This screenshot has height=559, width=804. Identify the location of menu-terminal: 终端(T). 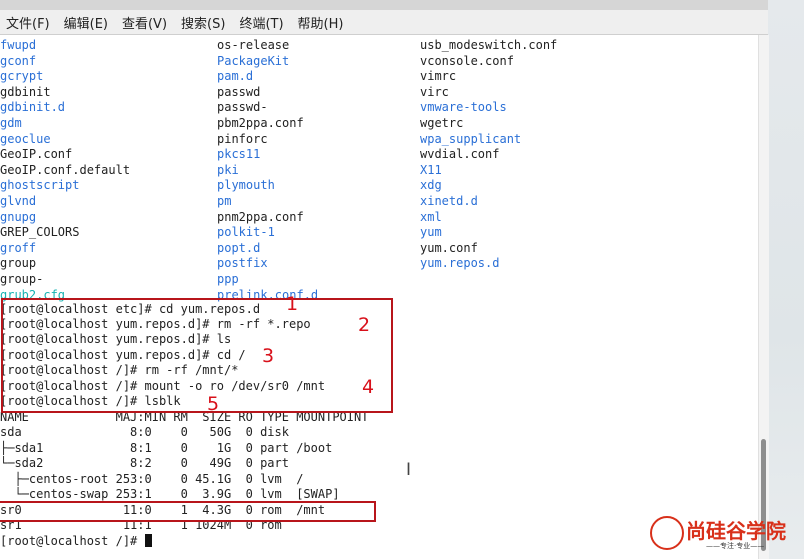
(262, 22).